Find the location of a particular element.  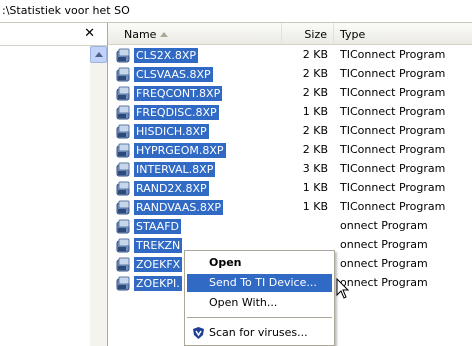

file-name: RAND2X.8XP is located at coordinates (171, 188).